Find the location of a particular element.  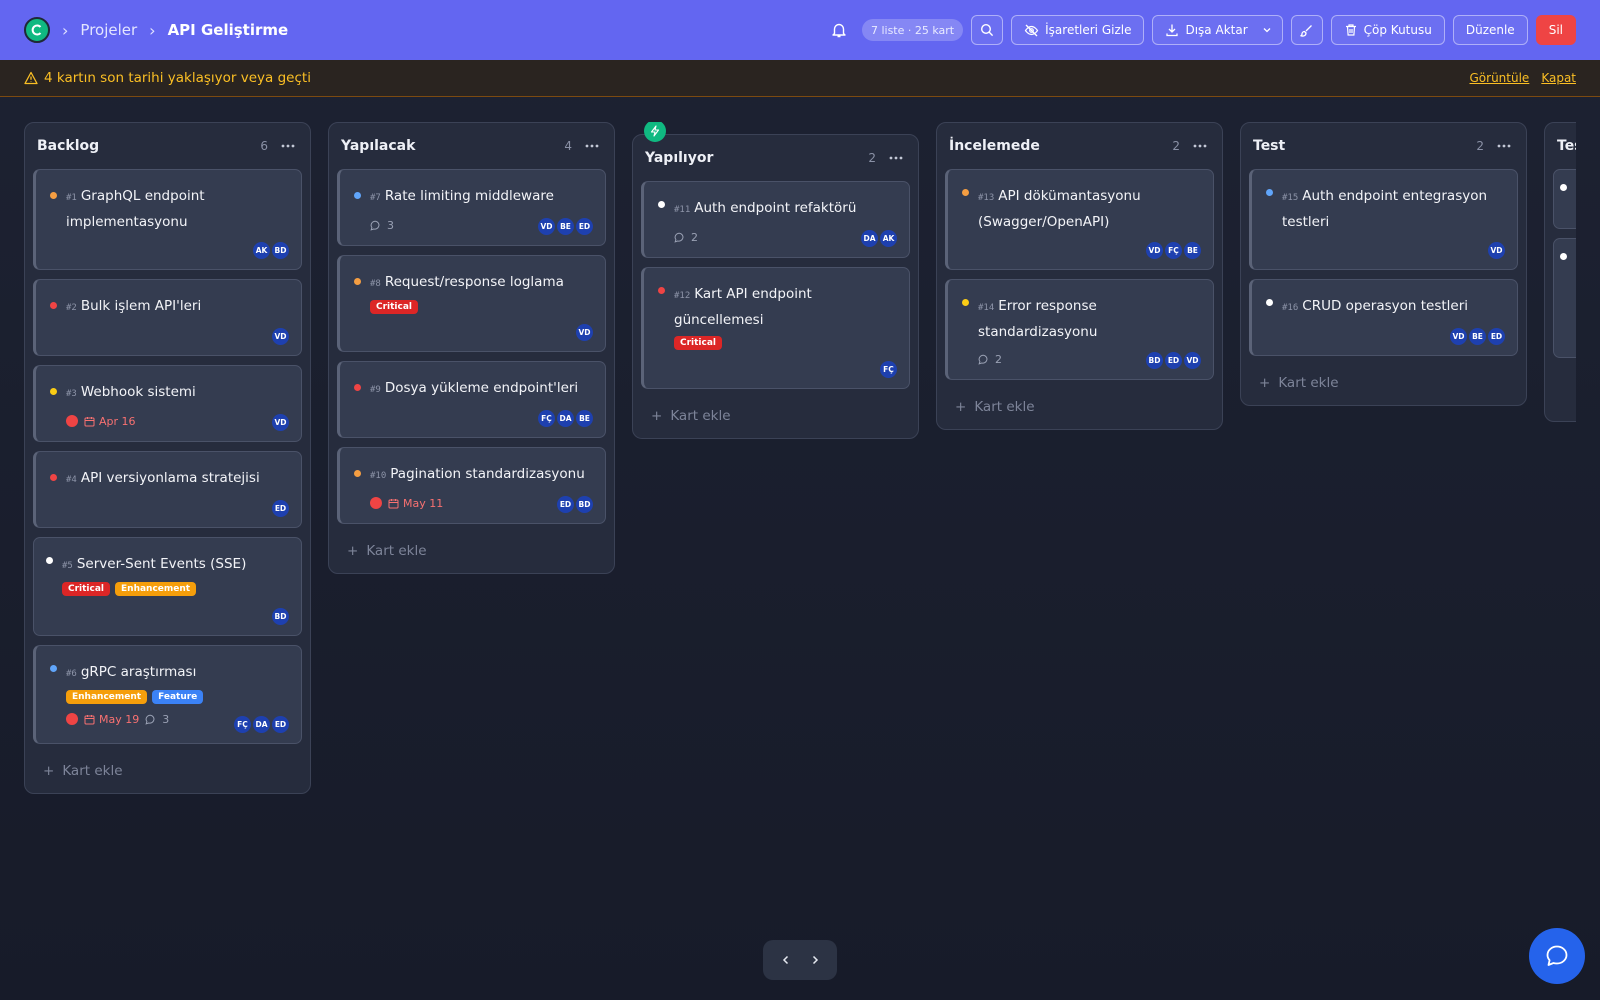

edit-button: Düzenle is located at coordinates (1490, 30).